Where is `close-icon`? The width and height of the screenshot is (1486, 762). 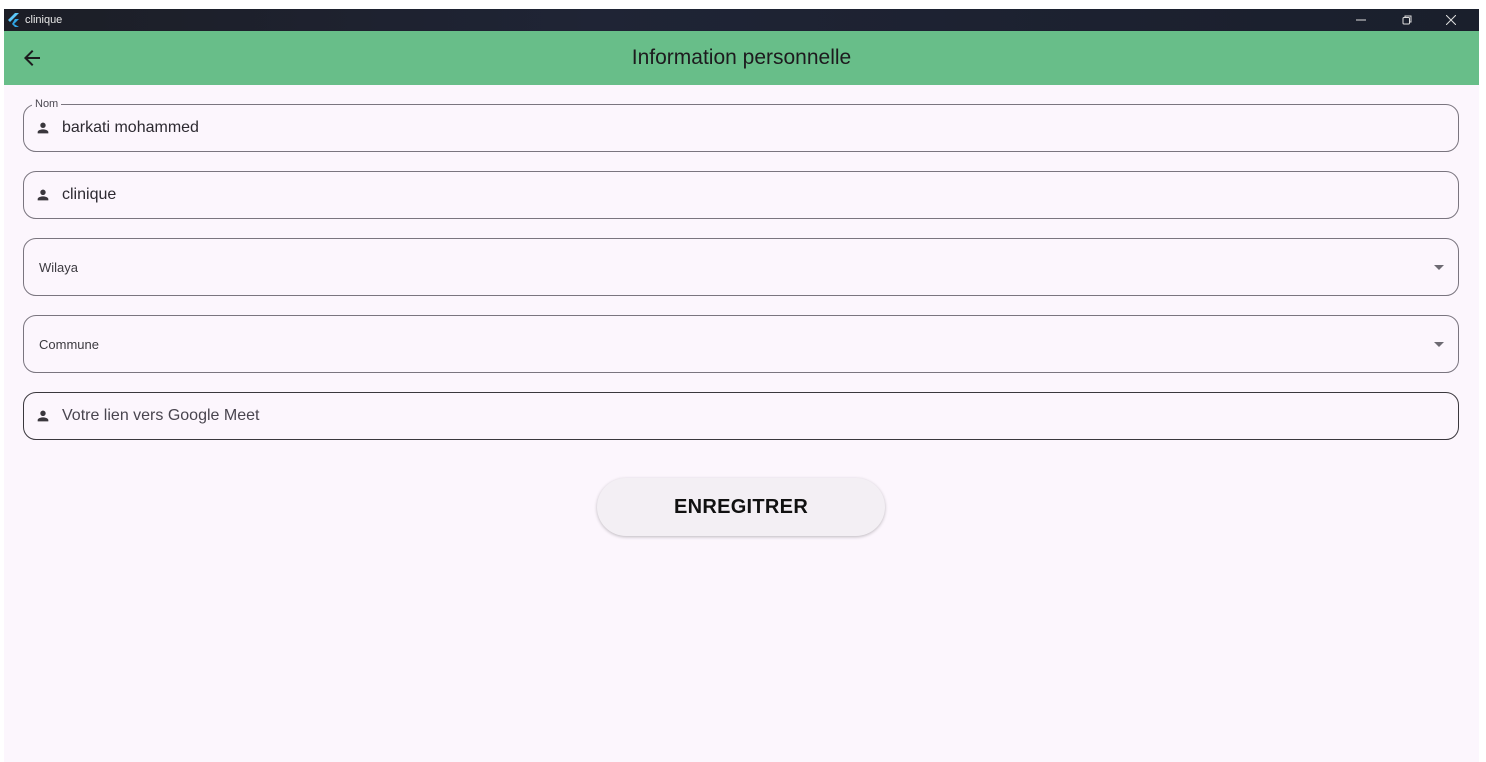 close-icon is located at coordinates (1451, 20).